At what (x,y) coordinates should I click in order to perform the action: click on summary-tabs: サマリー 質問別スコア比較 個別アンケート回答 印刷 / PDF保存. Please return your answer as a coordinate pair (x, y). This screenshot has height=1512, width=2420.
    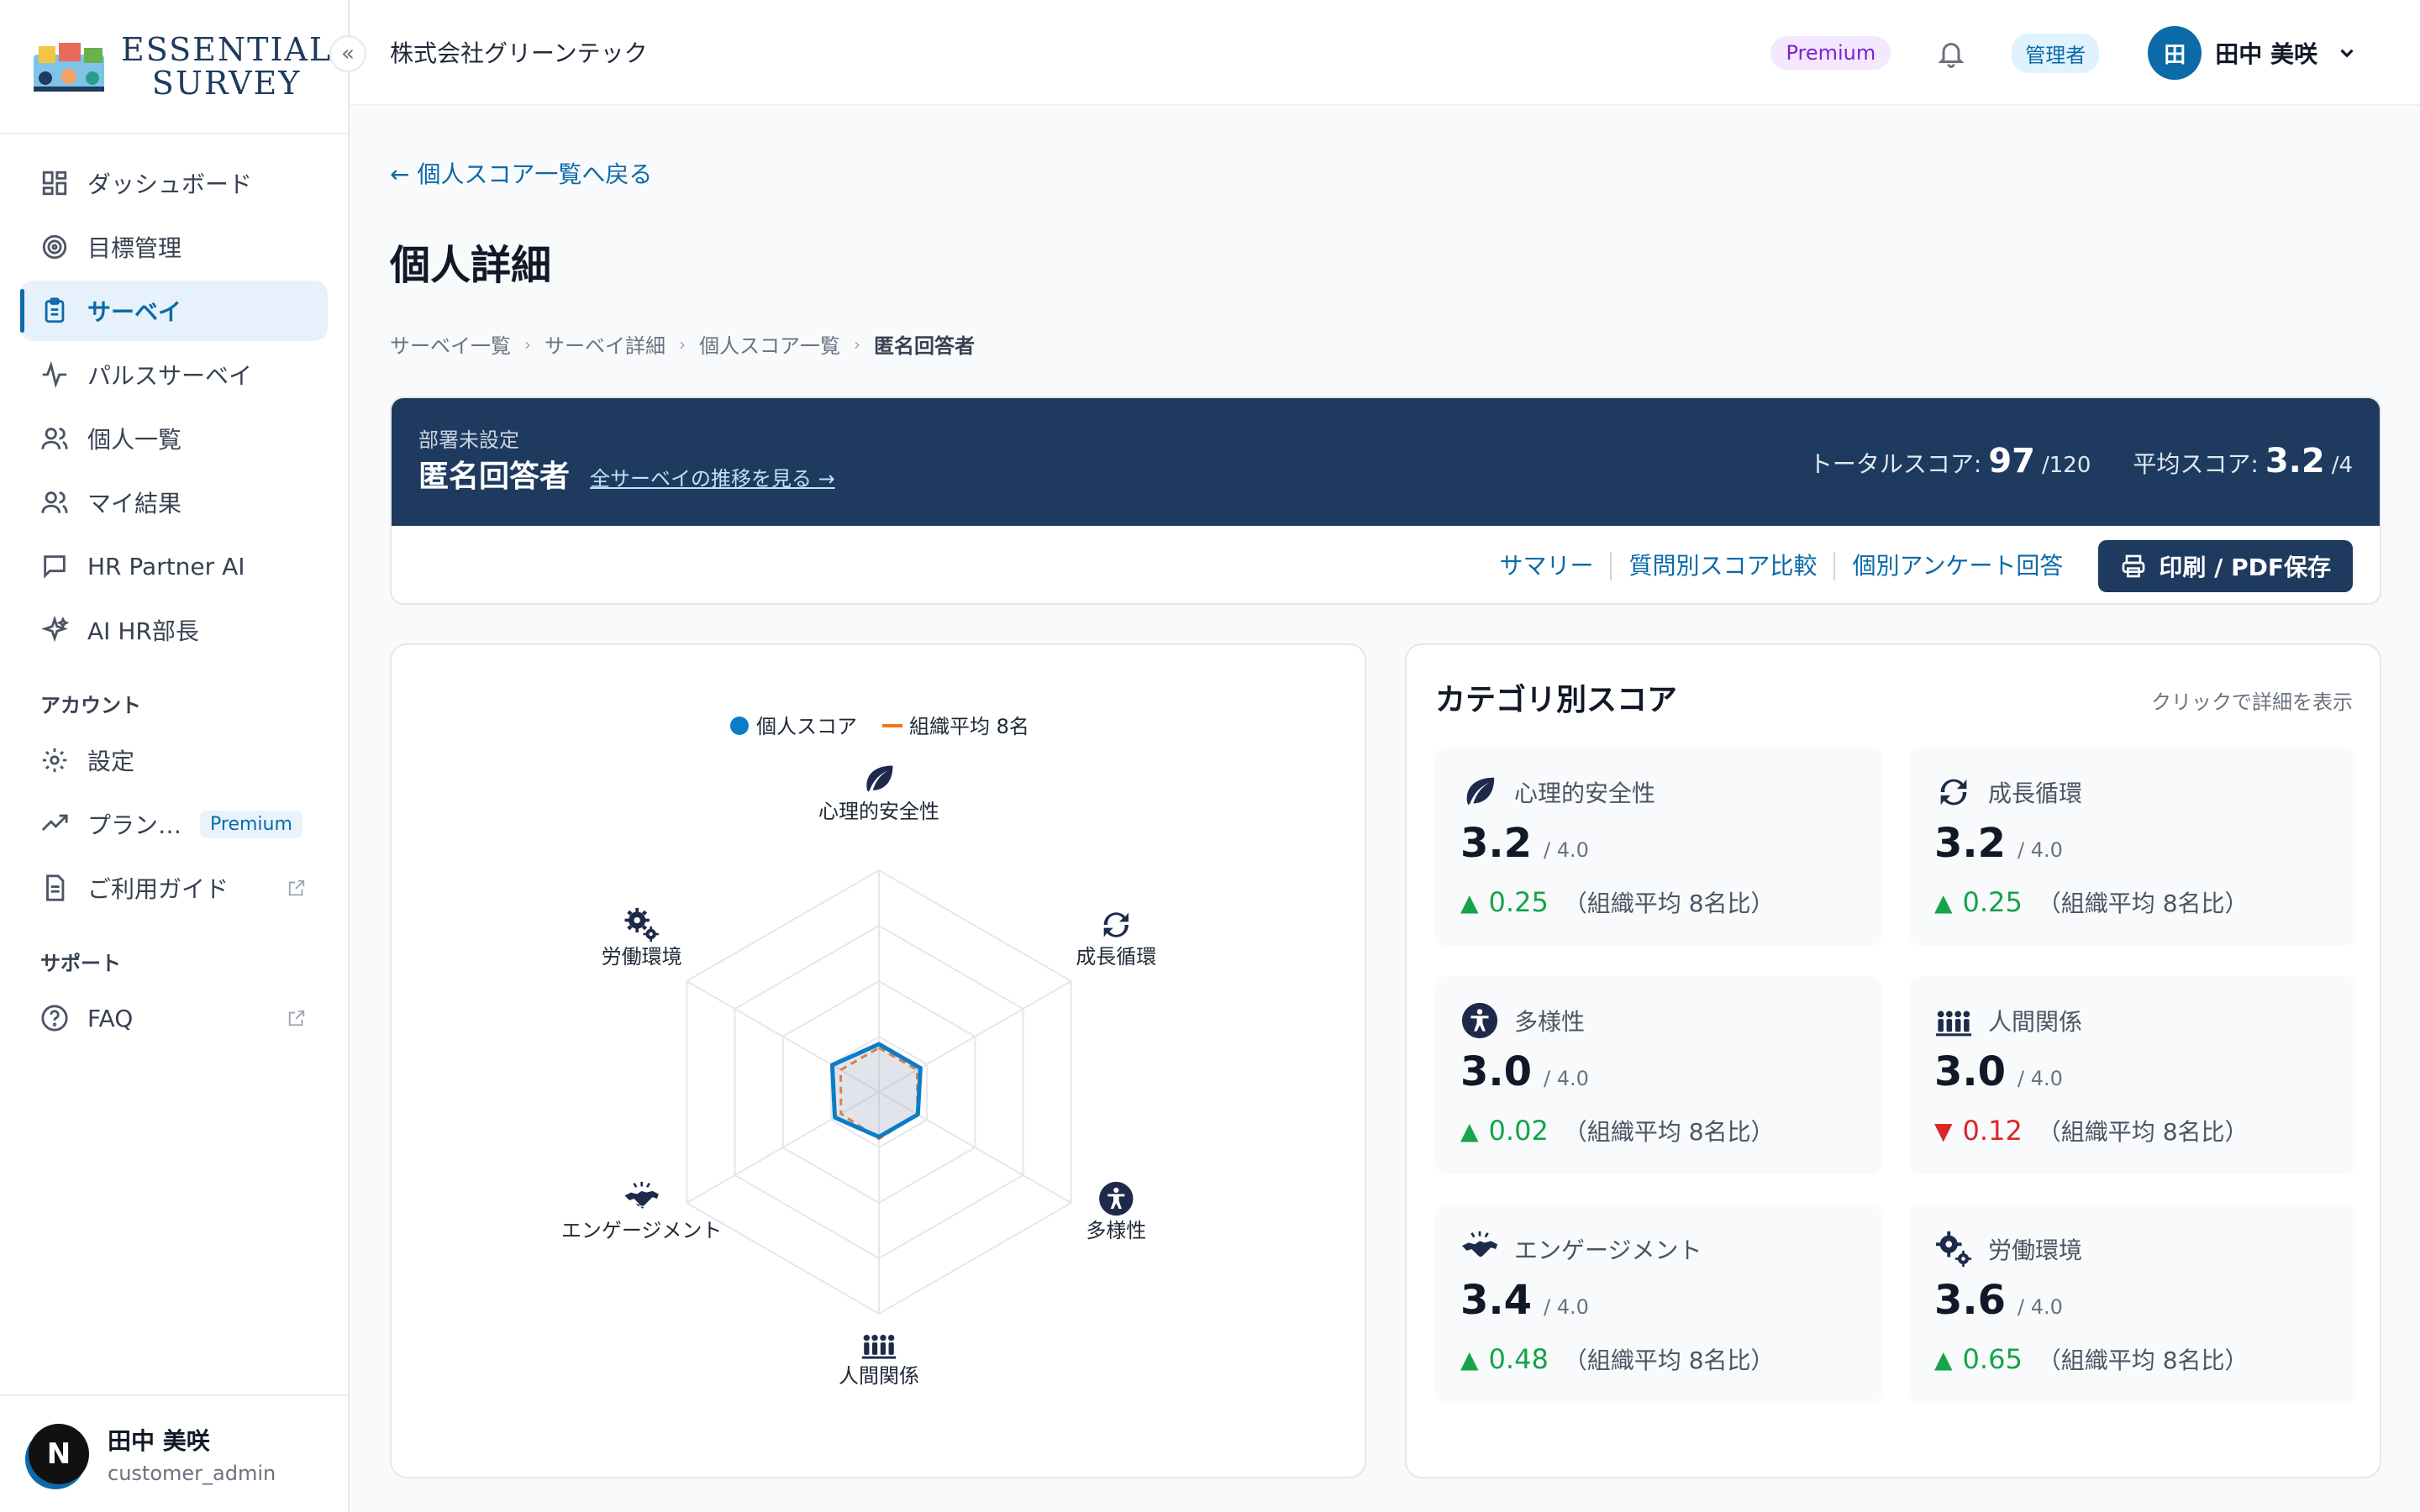
    Looking at the image, I should click on (1386, 564).